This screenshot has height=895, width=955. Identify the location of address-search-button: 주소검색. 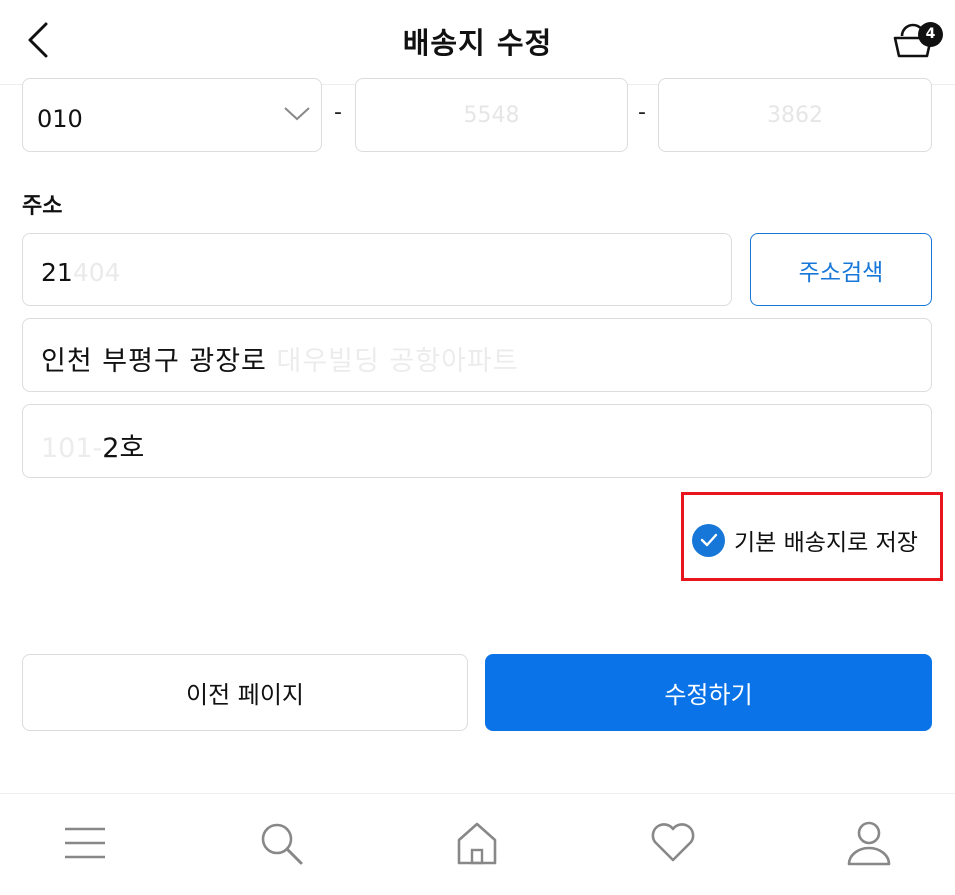
(841, 269).